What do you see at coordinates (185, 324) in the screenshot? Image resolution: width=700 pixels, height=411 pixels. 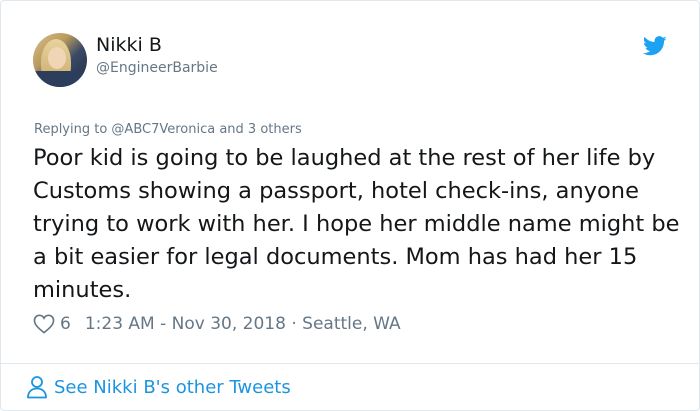 I see `tweet-timestamp: 1:23 AM - Nov 30, 2018` at bounding box center [185, 324].